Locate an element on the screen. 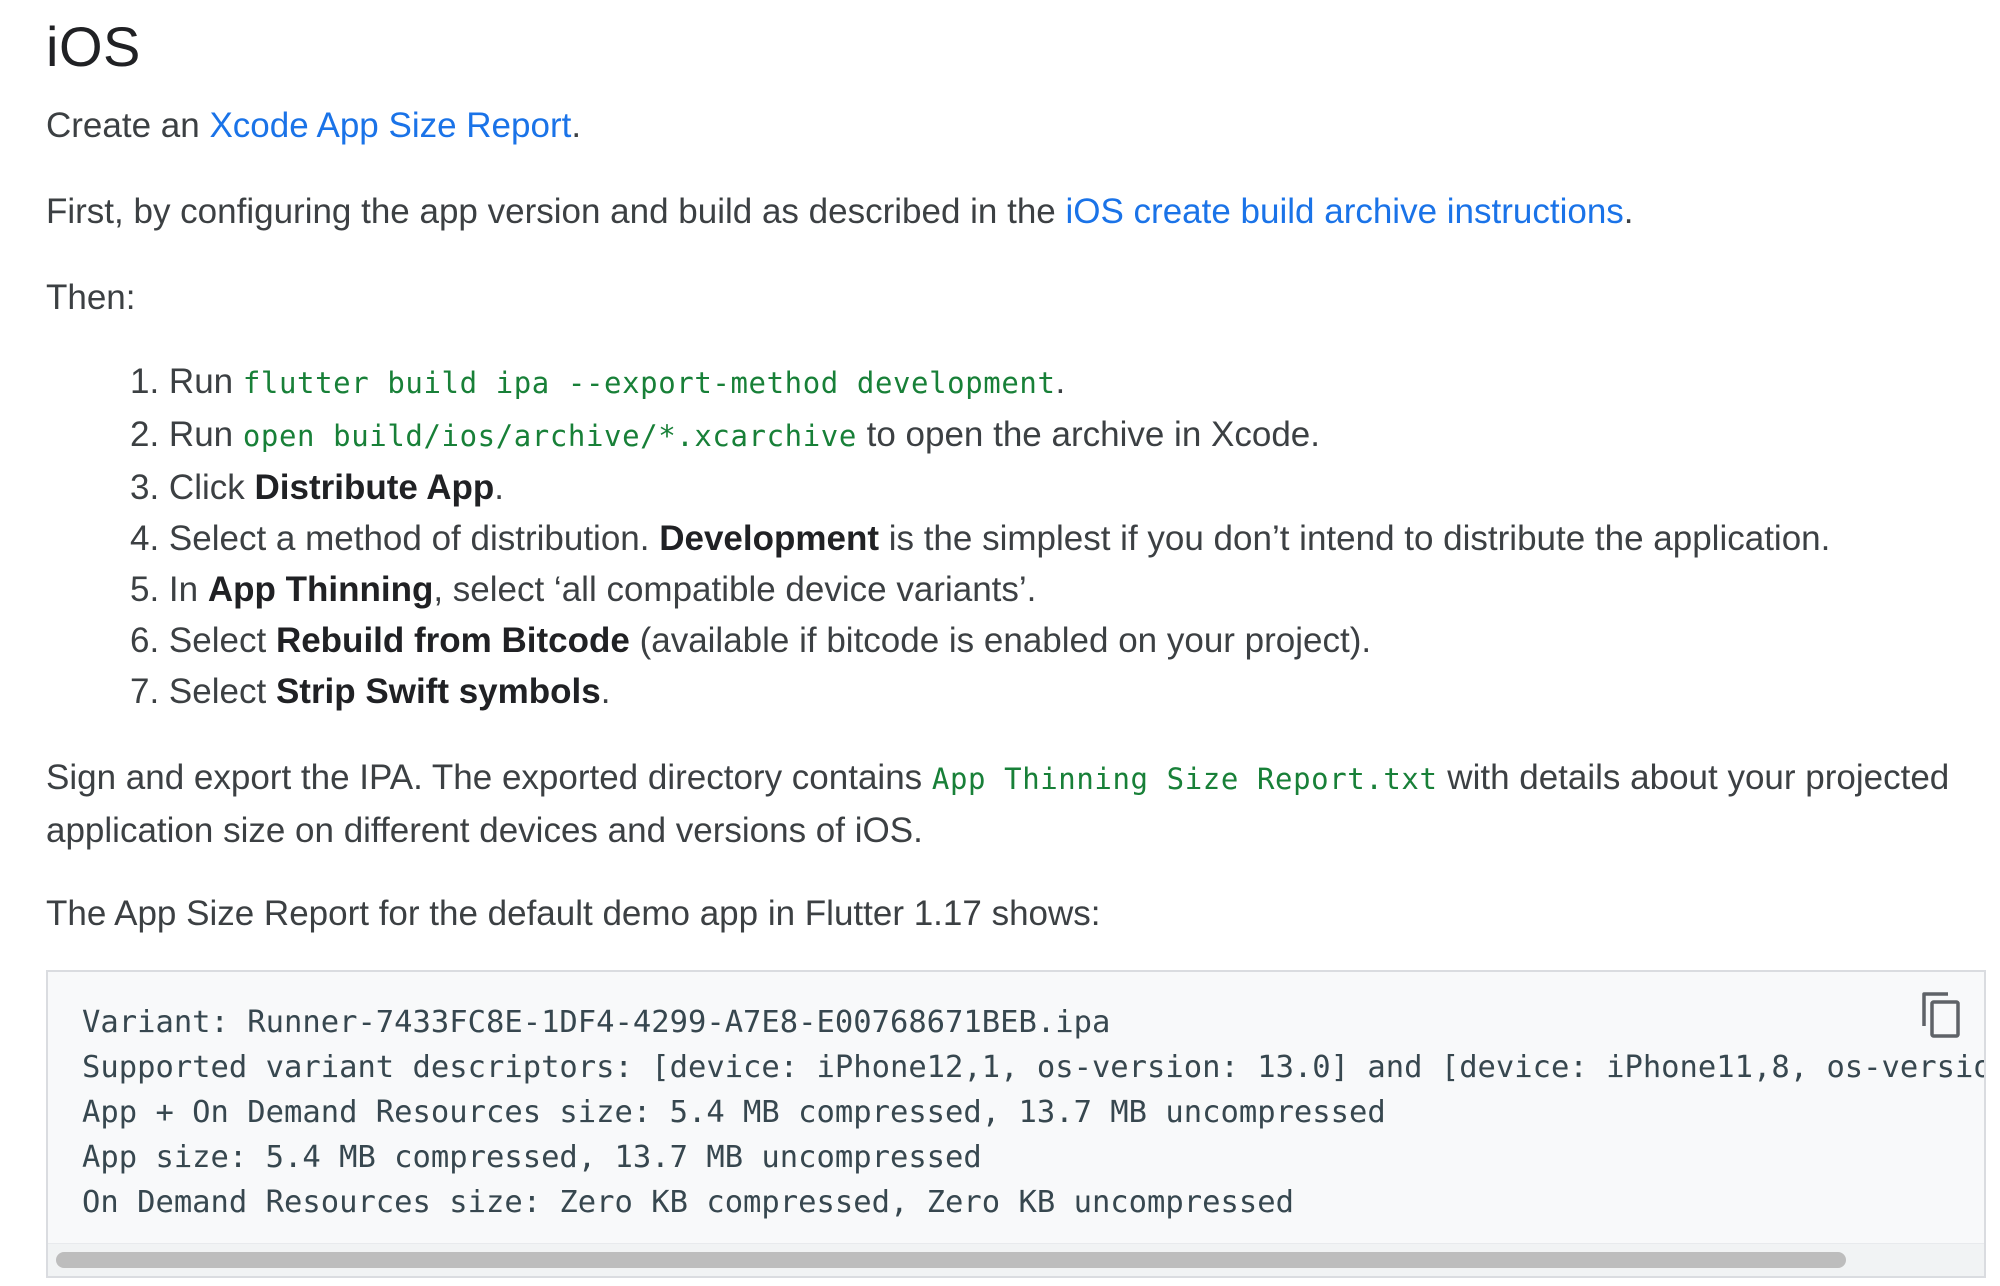  scrollbar-thumb is located at coordinates (951, 1260).